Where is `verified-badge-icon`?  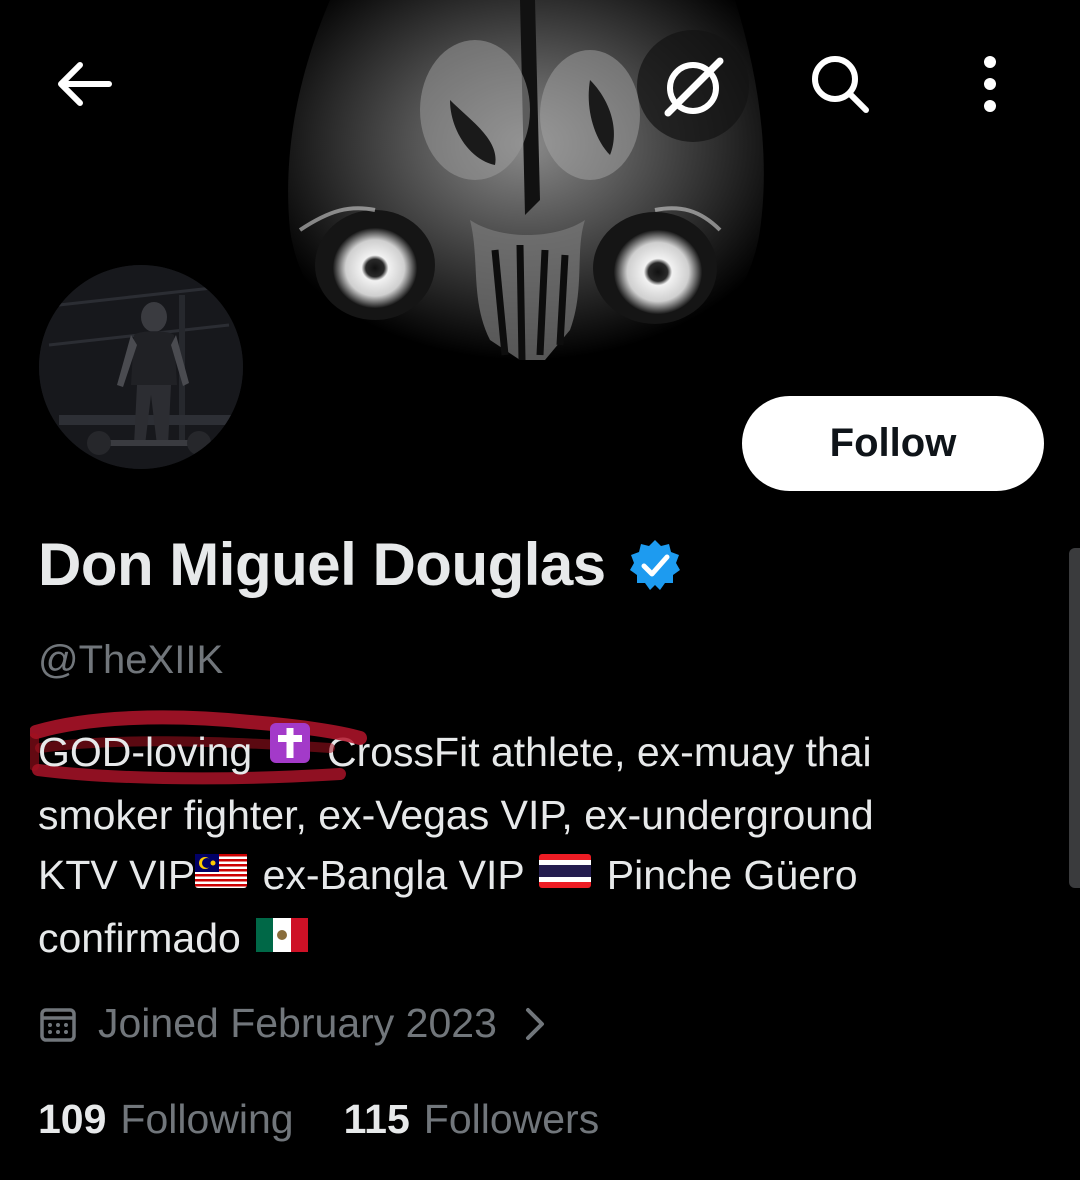
verified-badge-icon is located at coordinates (655, 565).